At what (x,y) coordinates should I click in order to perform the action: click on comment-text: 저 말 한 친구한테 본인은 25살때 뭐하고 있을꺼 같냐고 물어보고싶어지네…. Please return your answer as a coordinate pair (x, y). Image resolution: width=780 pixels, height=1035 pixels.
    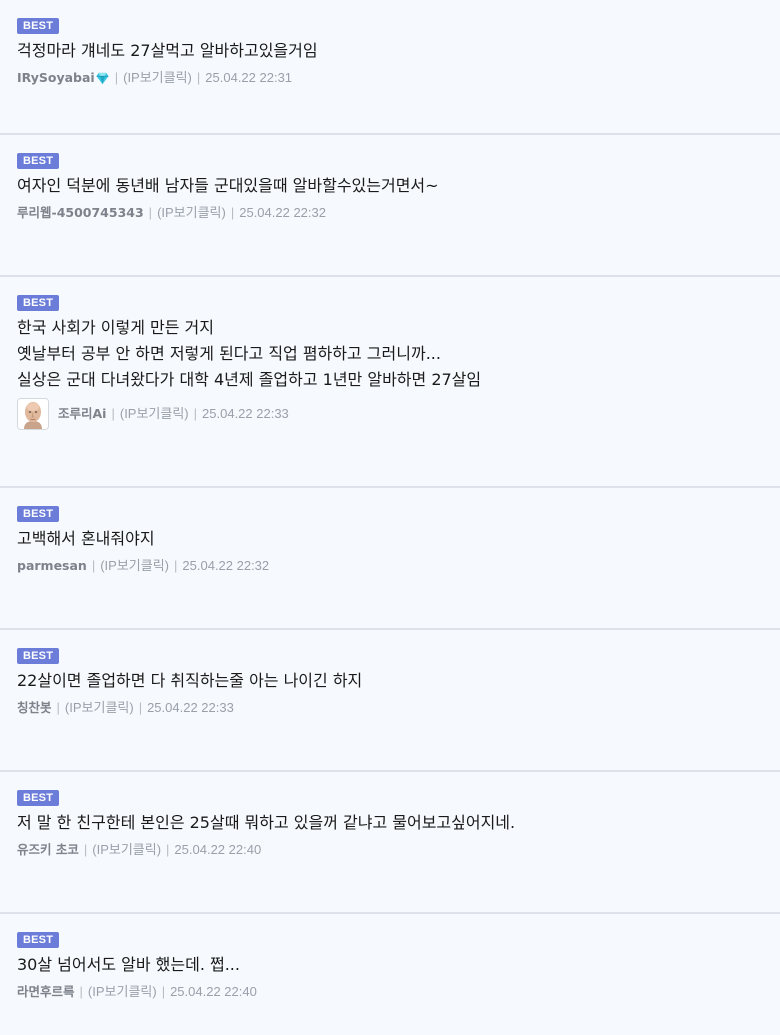
    Looking at the image, I should click on (266, 822).